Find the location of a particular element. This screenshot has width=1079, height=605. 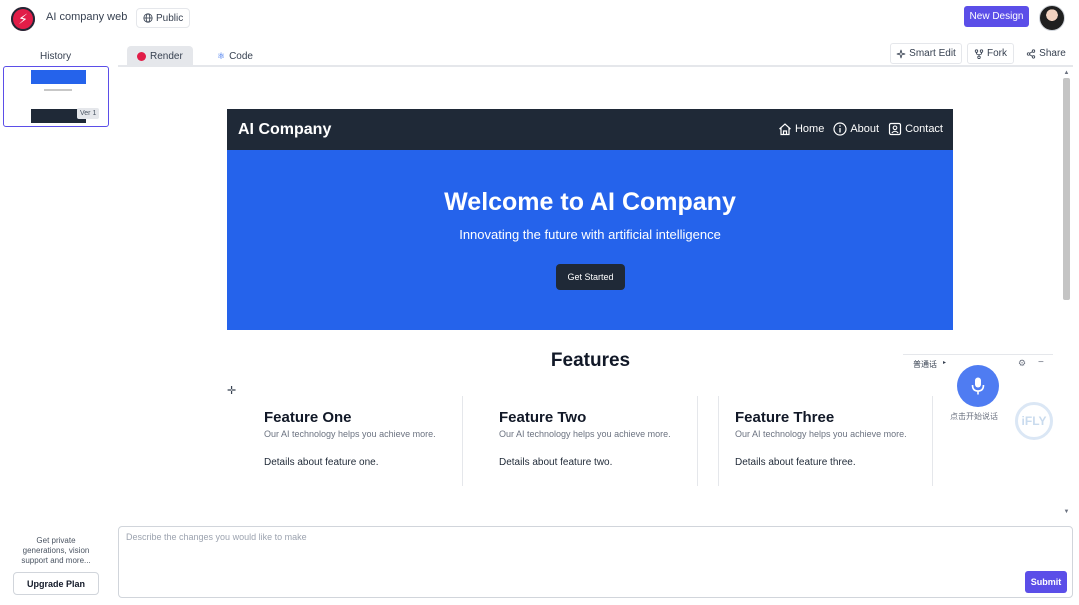

scroll-down-icon: ▼ is located at coordinates (1066, 512).